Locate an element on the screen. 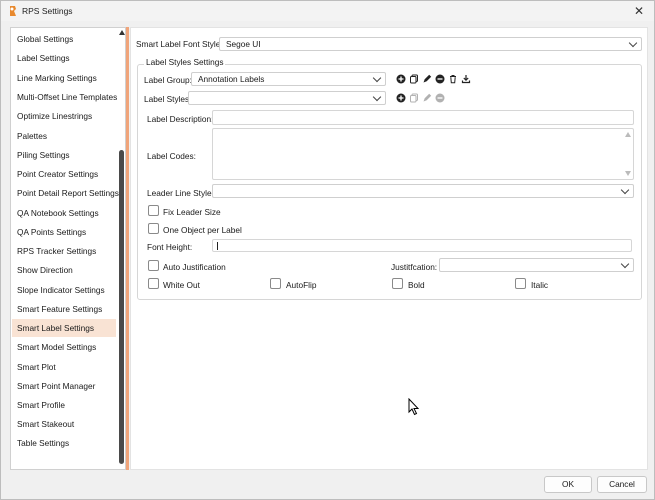 The image size is (655, 500). label-group-value: Annotation Labels is located at coordinates (231, 79).